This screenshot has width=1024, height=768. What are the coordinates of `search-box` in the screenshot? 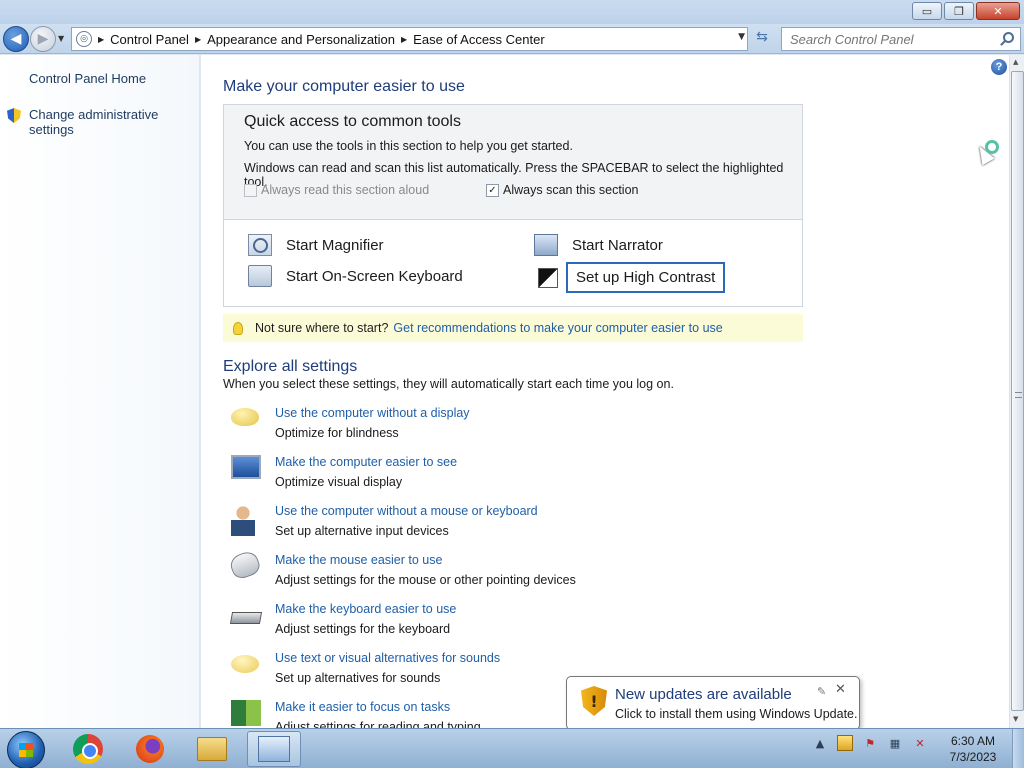 It's located at (901, 39).